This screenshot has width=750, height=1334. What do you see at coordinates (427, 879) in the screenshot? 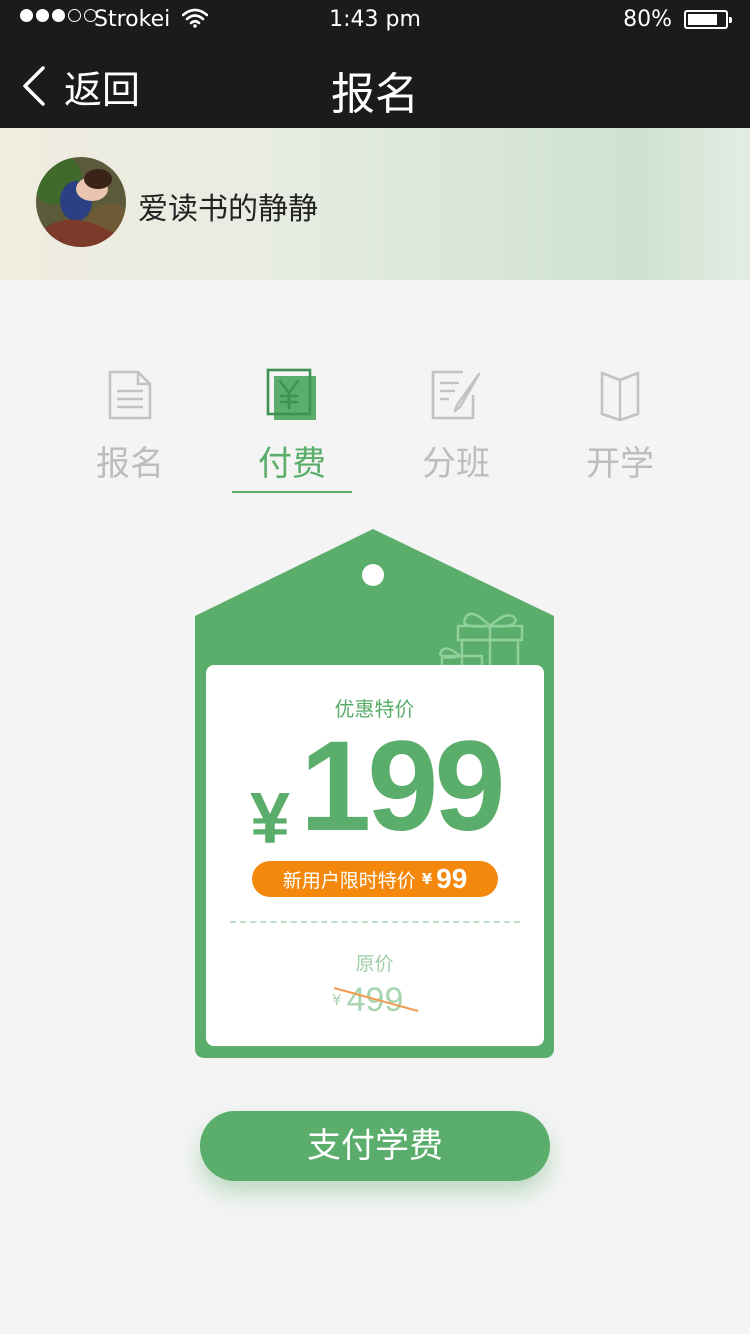
I see `new-user-currency: ¥` at bounding box center [427, 879].